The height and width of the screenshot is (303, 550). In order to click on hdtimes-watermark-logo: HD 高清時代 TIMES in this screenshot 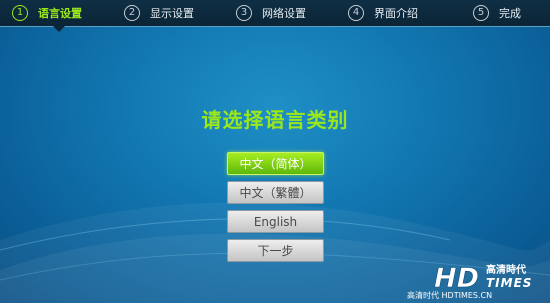, I will do `click(483, 276)`.